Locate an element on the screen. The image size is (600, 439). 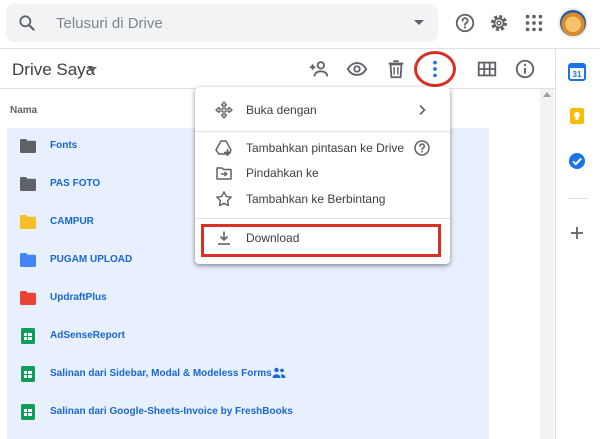
menu-item-add-starred: Tambahkan ke Berbintang is located at coordinates (322, 198).